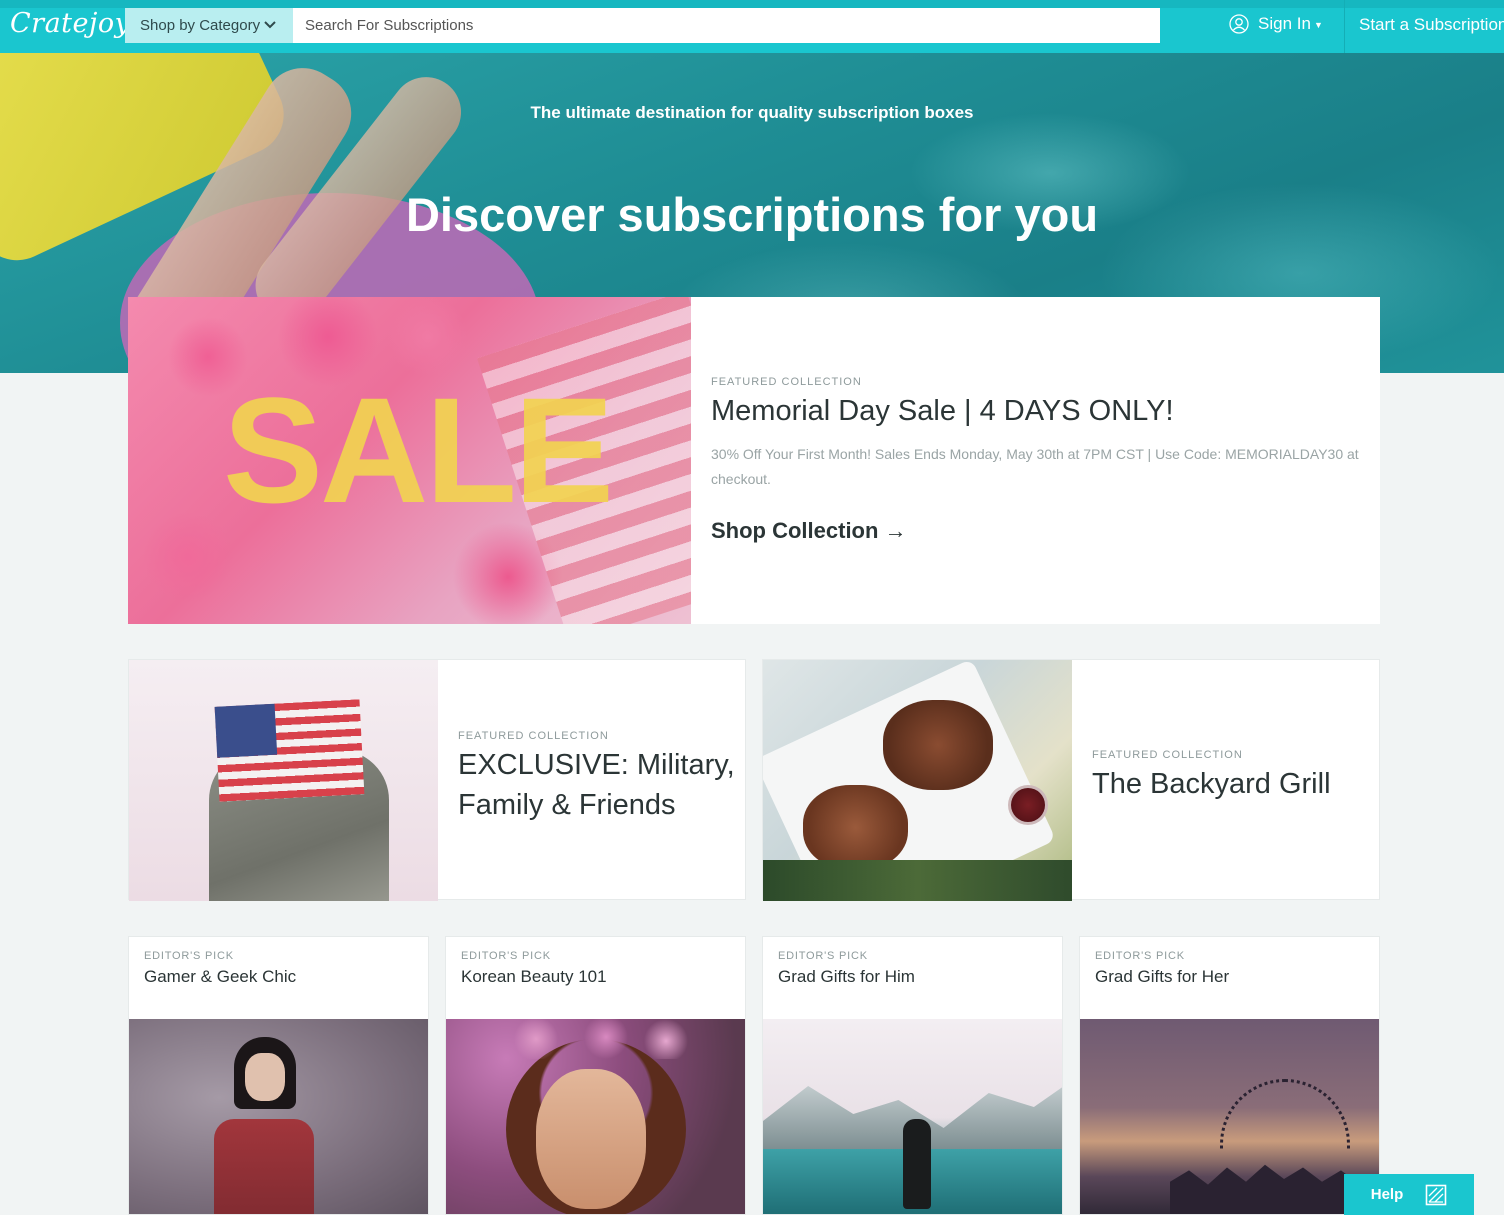 The width and height of the screenshot is (1504, 1215). I want to click on gamer-image, so click(278, 1116).